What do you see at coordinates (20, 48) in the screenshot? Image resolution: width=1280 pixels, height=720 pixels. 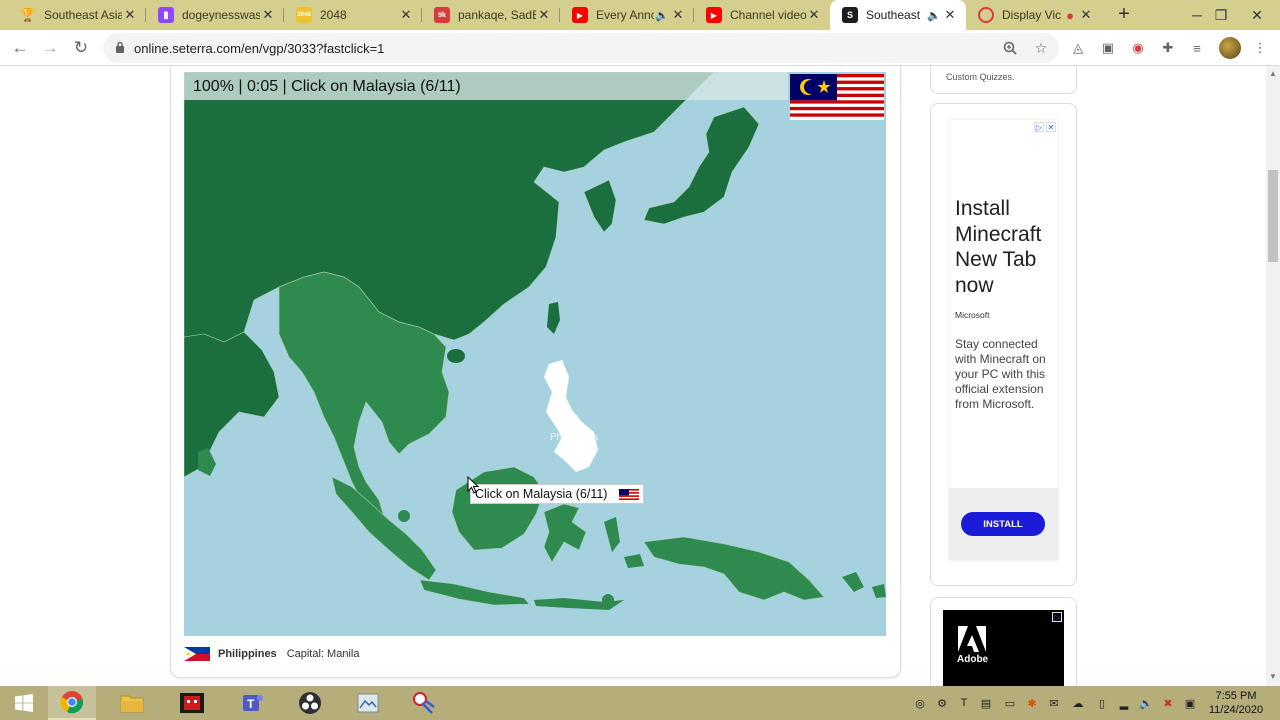 I see `back-button: ←` at bounding box center [20, 48].